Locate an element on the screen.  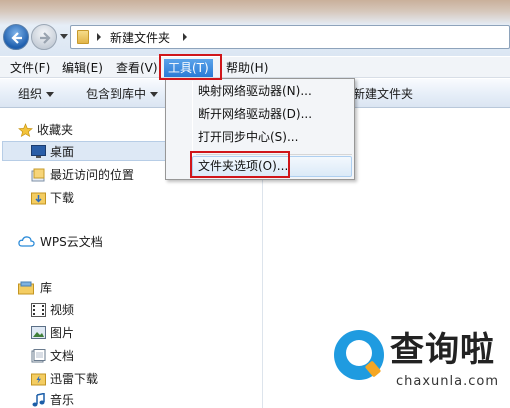
nav-downloads-label: 下载 is located at coordinates (62, 198).